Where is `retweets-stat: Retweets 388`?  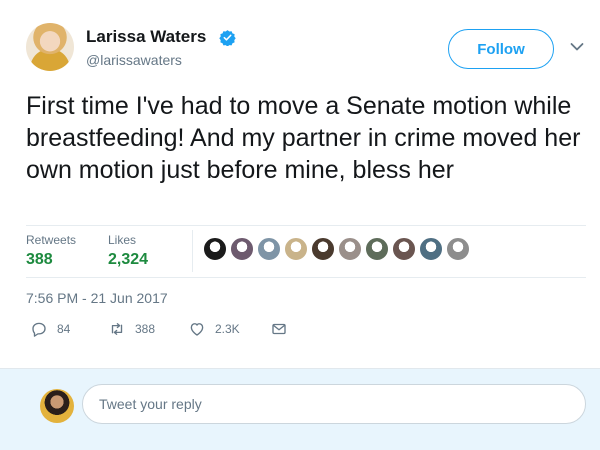 retweets-stat: Retweets 388 is located at coordinates (51, 251).